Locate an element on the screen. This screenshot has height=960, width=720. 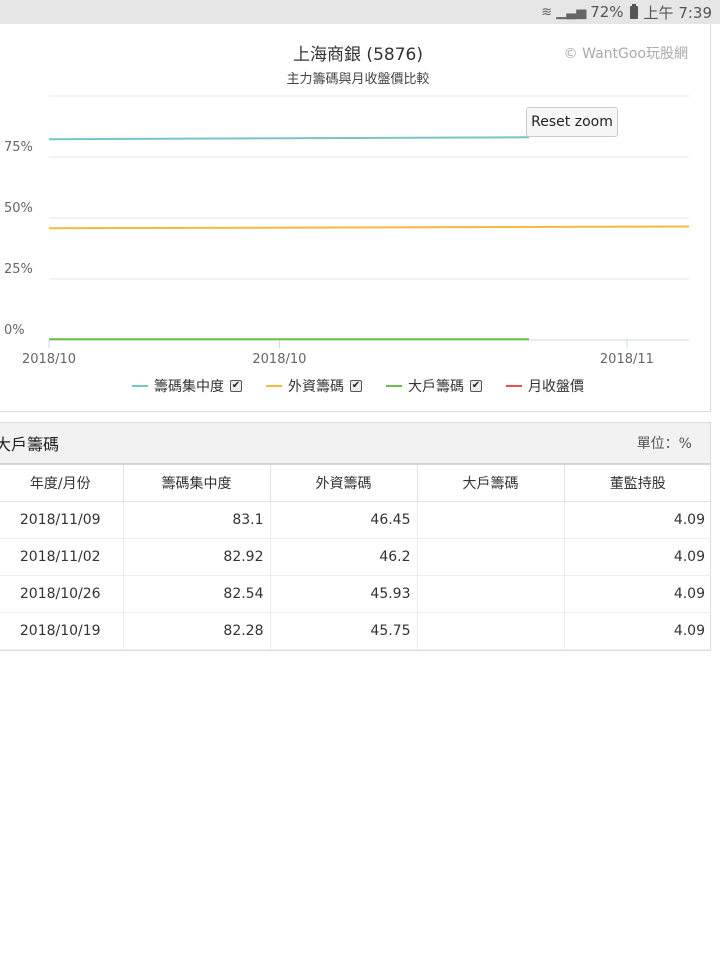
status-bar: ≋ ▁▃▅ 72% 上午 7:39 is located at coordinates (360, 12).